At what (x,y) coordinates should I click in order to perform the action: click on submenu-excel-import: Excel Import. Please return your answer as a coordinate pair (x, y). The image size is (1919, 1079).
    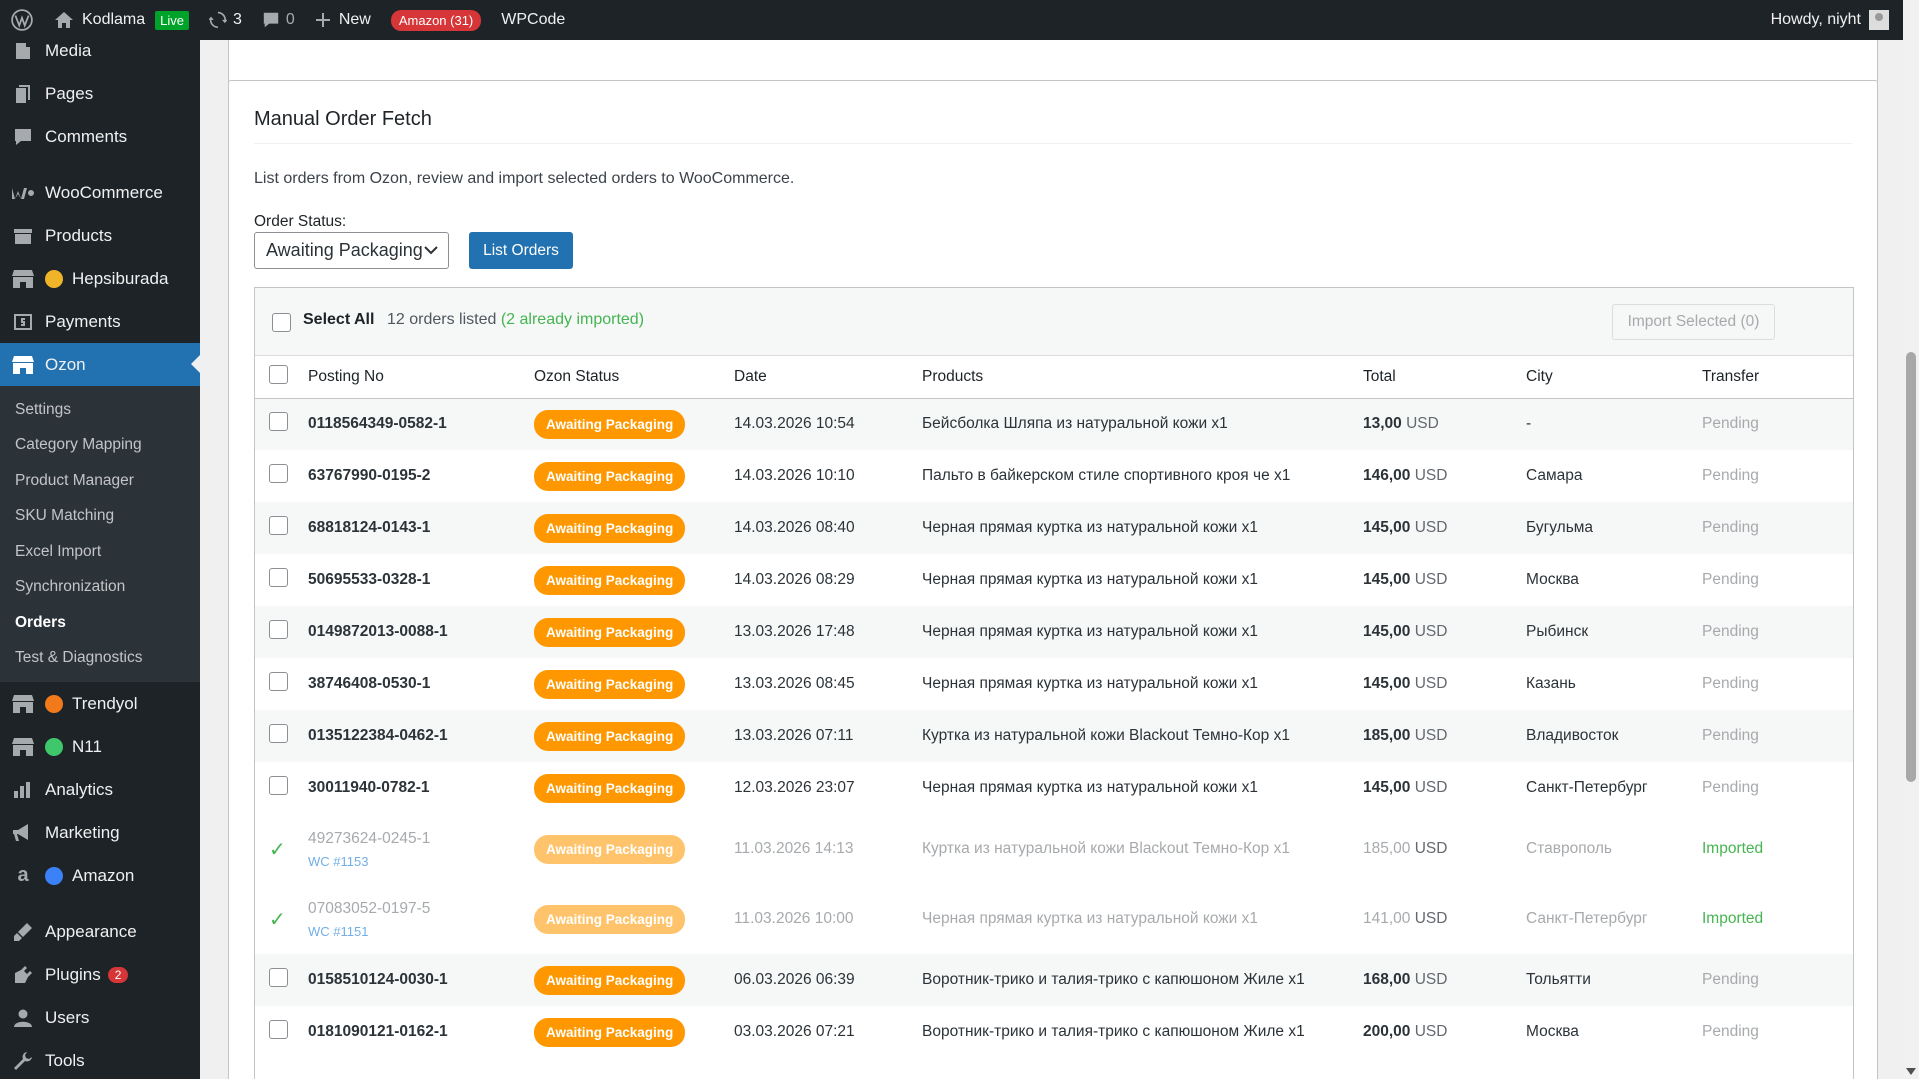
    Looking at the image, I should click on (100, 552).